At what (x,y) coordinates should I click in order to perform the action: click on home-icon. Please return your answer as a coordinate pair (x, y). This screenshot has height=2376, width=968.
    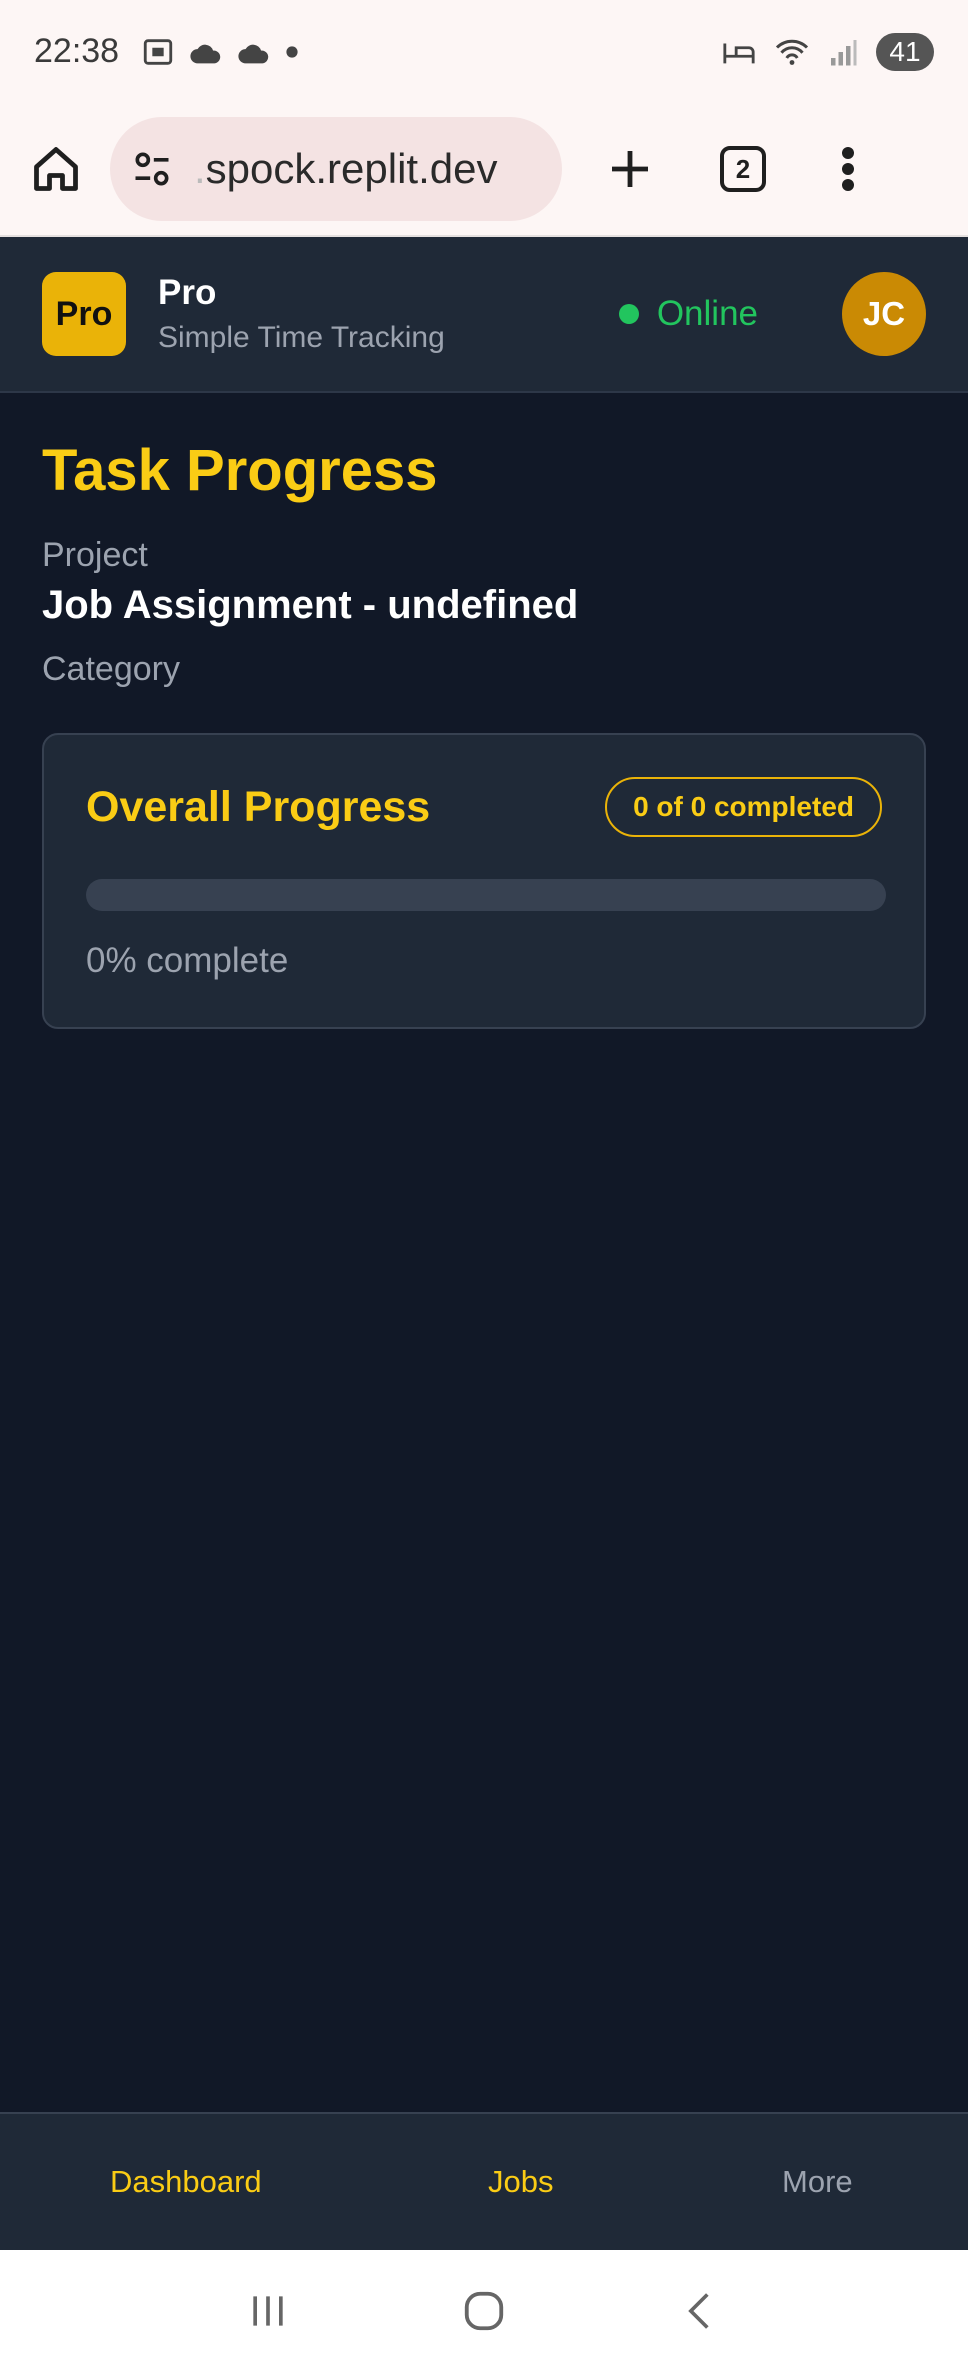
    Looking at the image, I should click on (56, 169).